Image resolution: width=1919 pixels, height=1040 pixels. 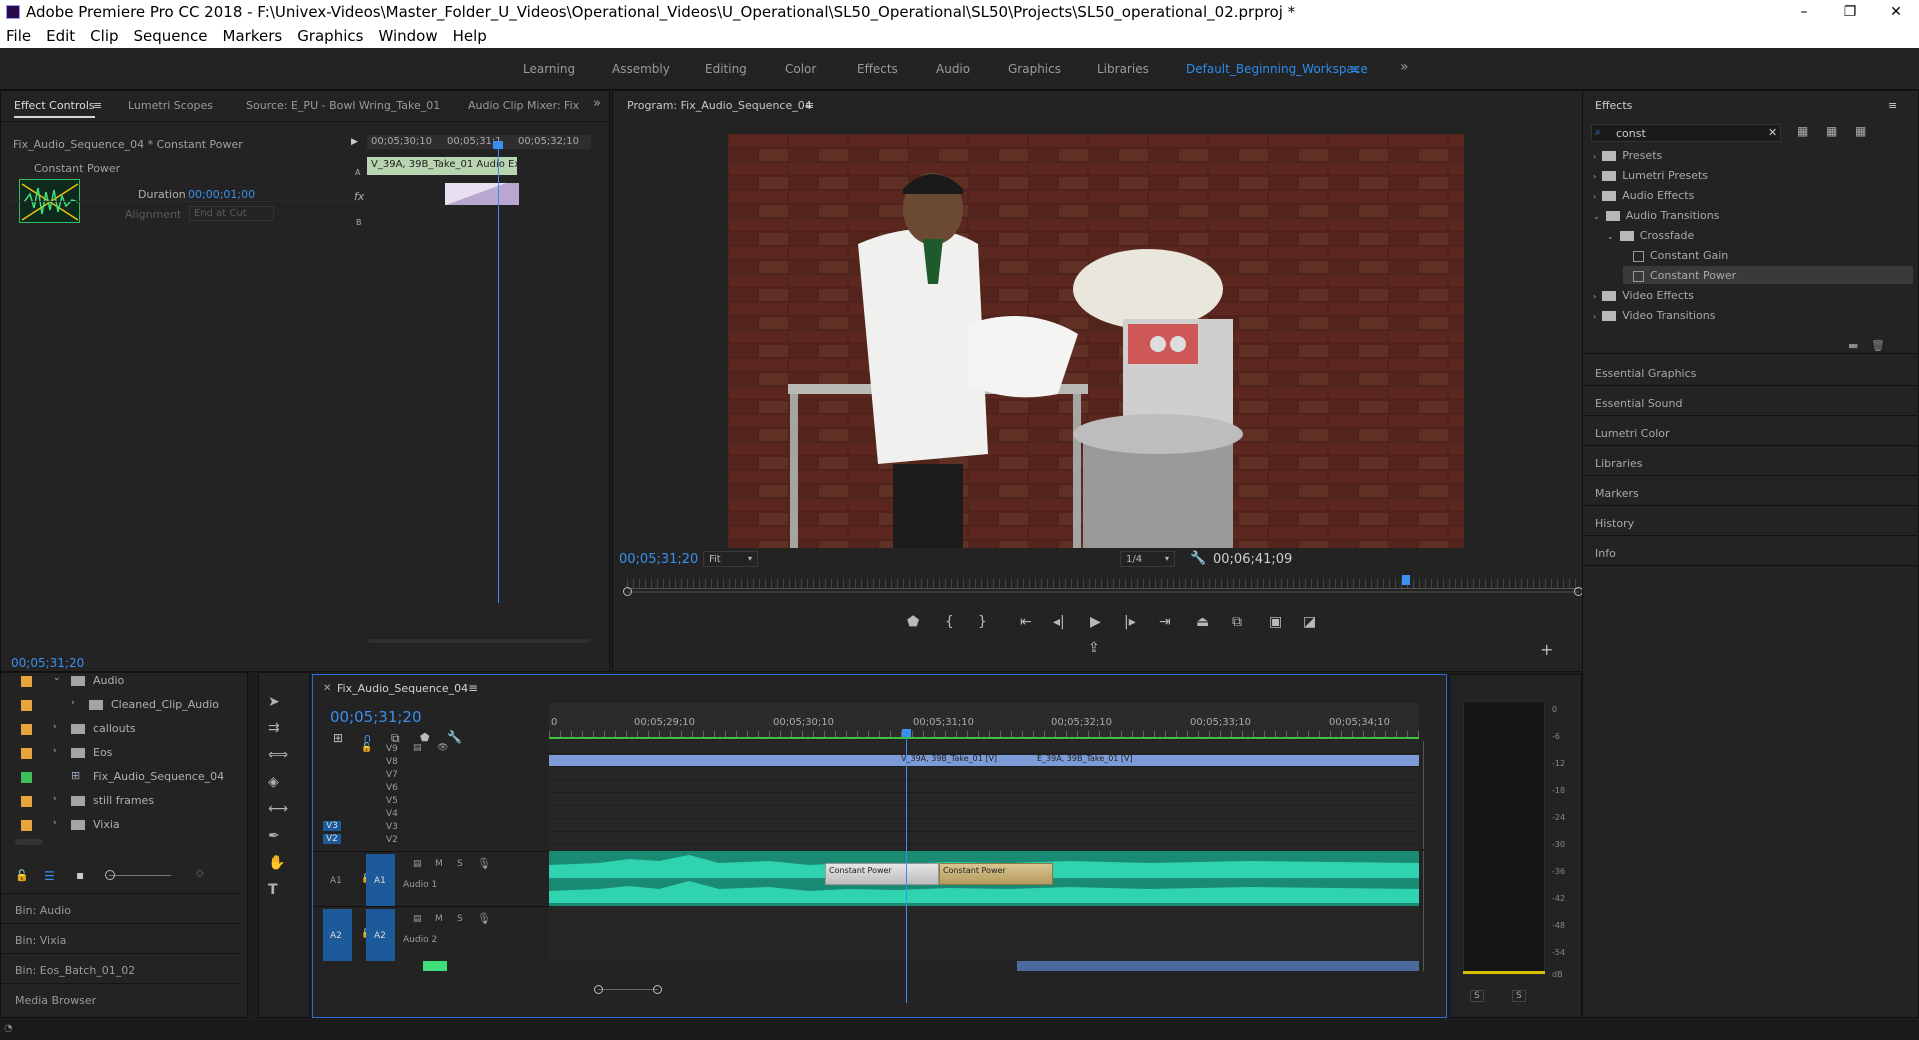 What do you see at coordinates (18, 36) in the screenshot?
I see `menu-file: File` at bounding box center [18, 36].